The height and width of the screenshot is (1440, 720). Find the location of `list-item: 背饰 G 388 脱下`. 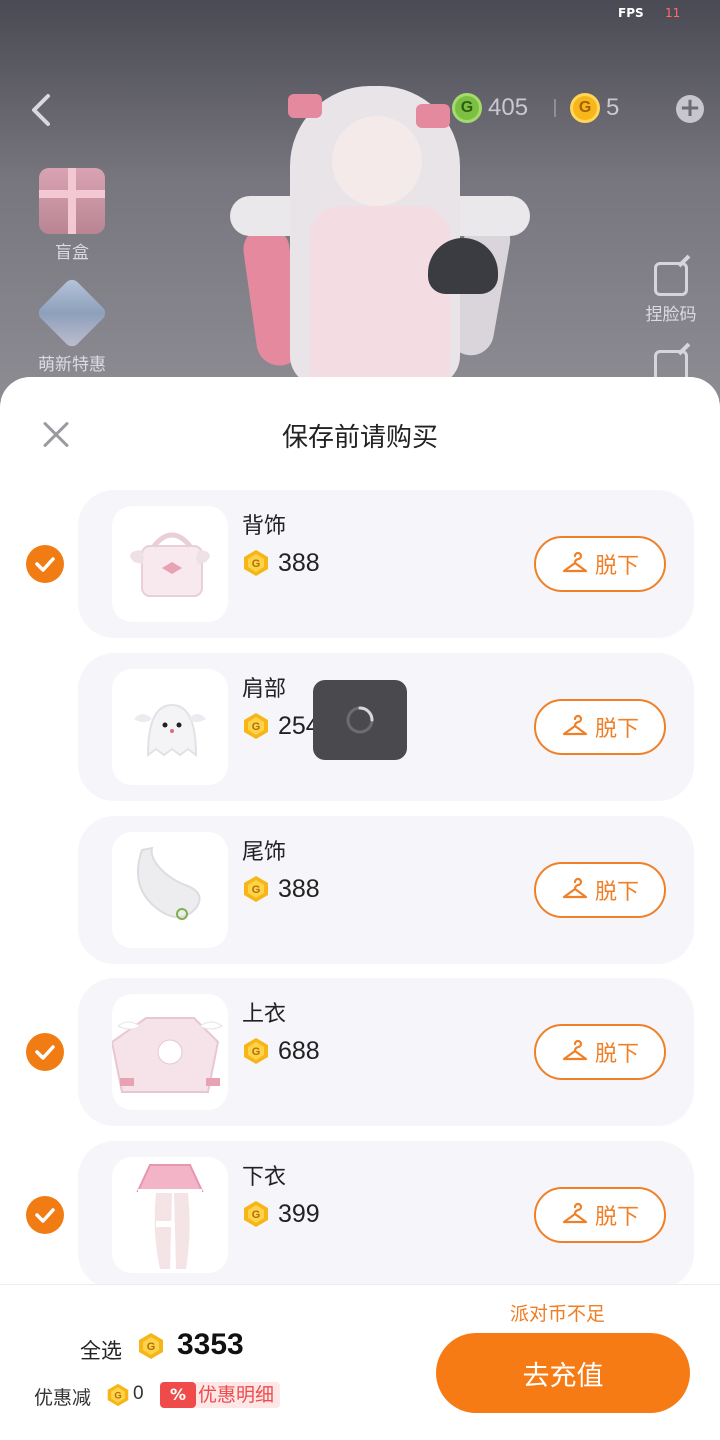

list-item: 背饰 G 388 脱下 is located at coordinates (386, 564).